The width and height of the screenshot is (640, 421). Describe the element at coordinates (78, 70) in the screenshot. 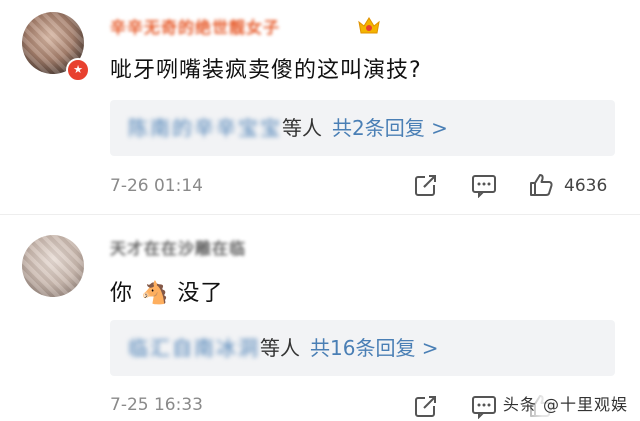

I see `vip-badge-icon: ★` at that location.